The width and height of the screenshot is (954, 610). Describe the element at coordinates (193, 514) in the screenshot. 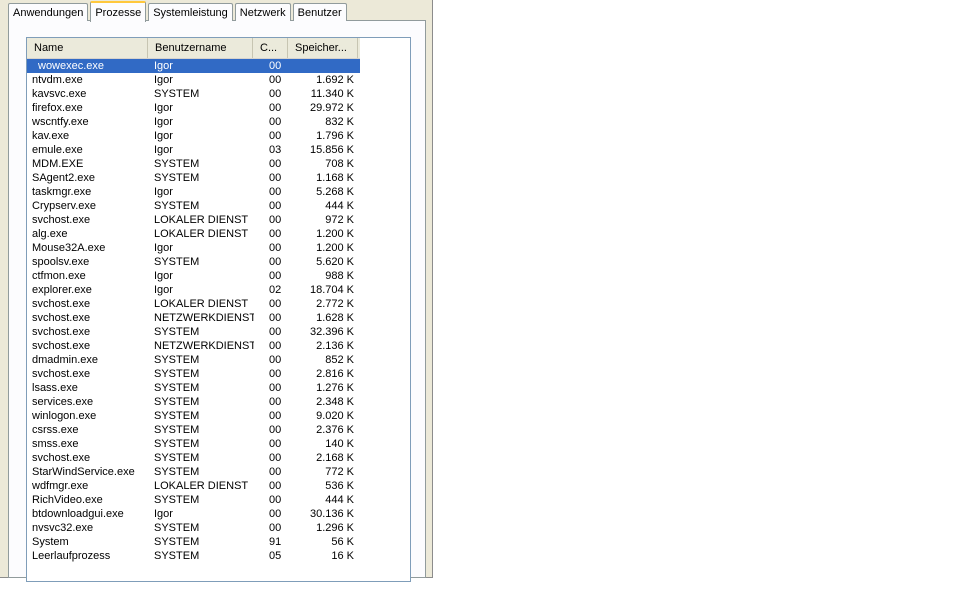

I see `process-row: btdownloadgui.exe Igor 00 30.136 K` at that location.